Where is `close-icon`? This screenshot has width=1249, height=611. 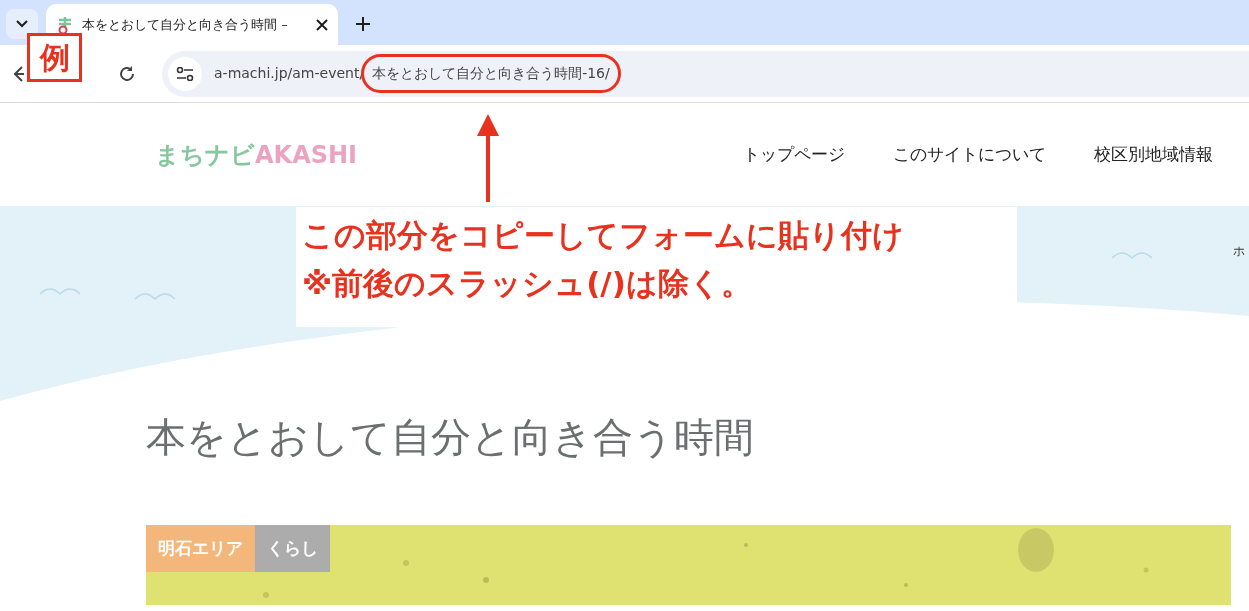 close-icon is located at coordinates (322, 24).